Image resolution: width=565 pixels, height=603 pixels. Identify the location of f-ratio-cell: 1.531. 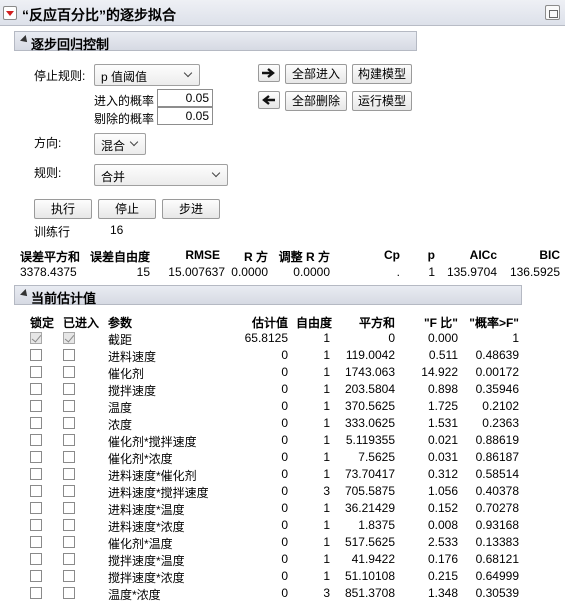
(442, 423).